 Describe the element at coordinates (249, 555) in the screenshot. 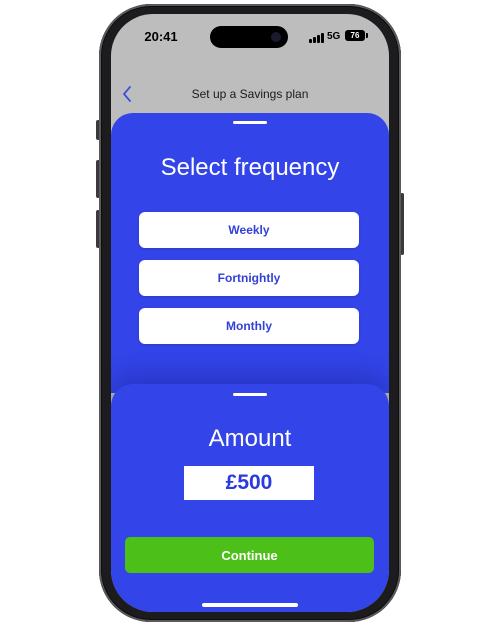

I see `continue-button: Continue` at that location.